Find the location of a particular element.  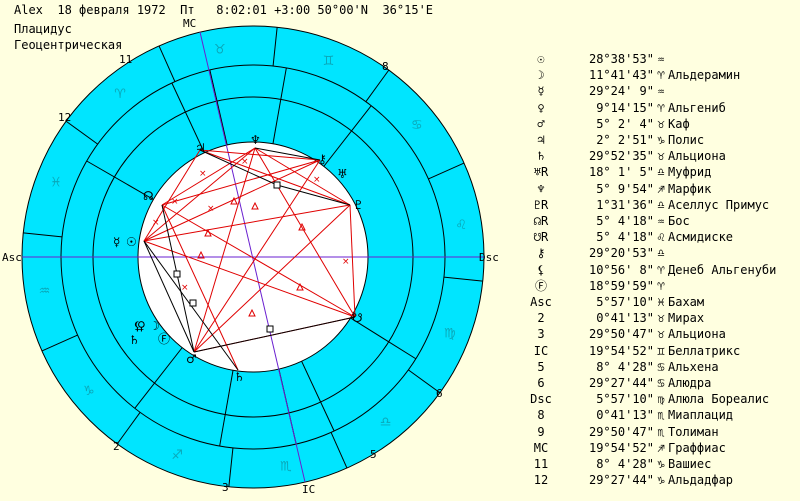

position-degree: 5° 4'18" is located at coordinates (625, 237).